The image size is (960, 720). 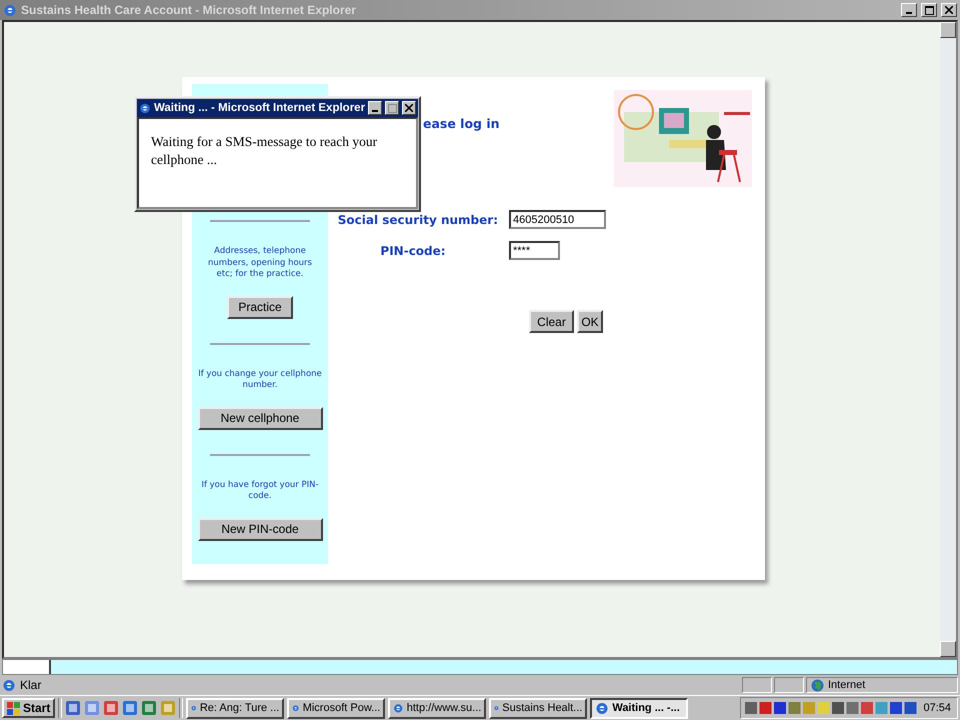 What do you see at coordinates (14, 708) in the screenshot?
I see `windows-logo-icon` at bounding box center [14, 708].